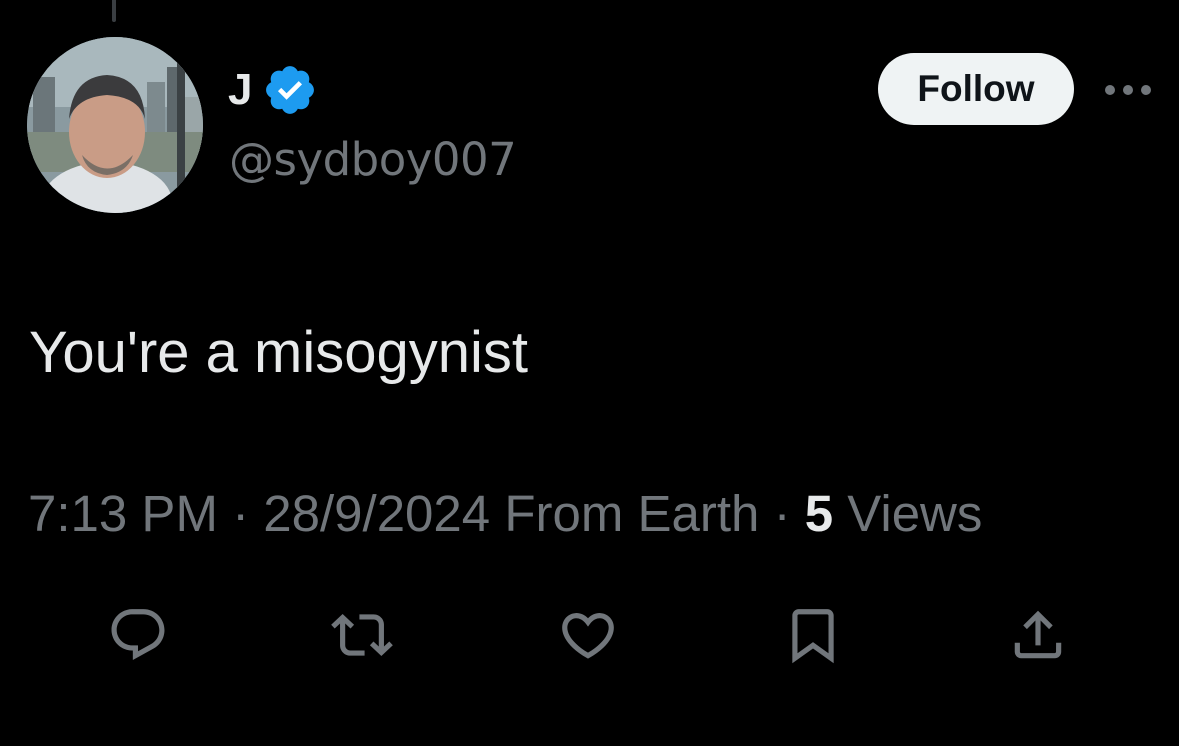 This screenshot has height=746, width=1179. What do you see at coordinates (819, 513) in the screenshot?
I see `views-count: 5` at bounding box center [819, 513].